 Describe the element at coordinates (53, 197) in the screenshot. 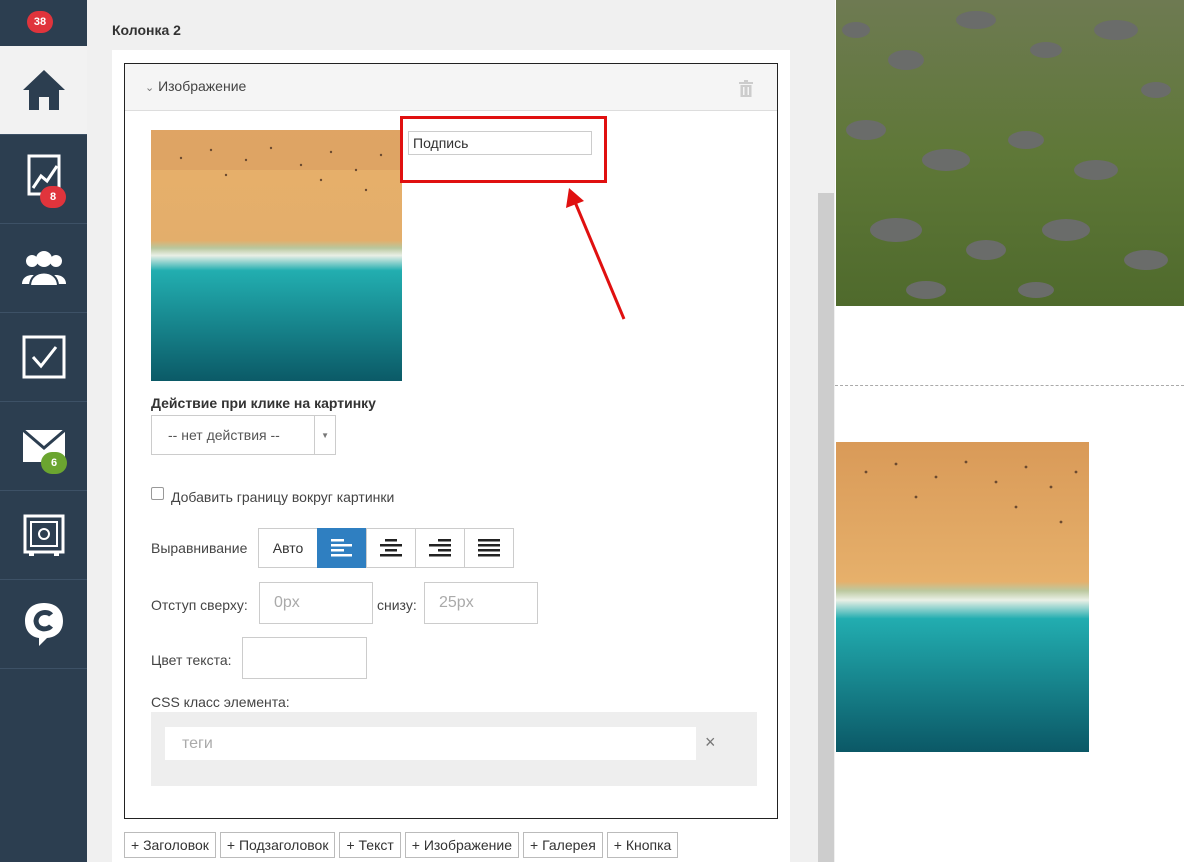

I see `stats-badge: 8` at that location.